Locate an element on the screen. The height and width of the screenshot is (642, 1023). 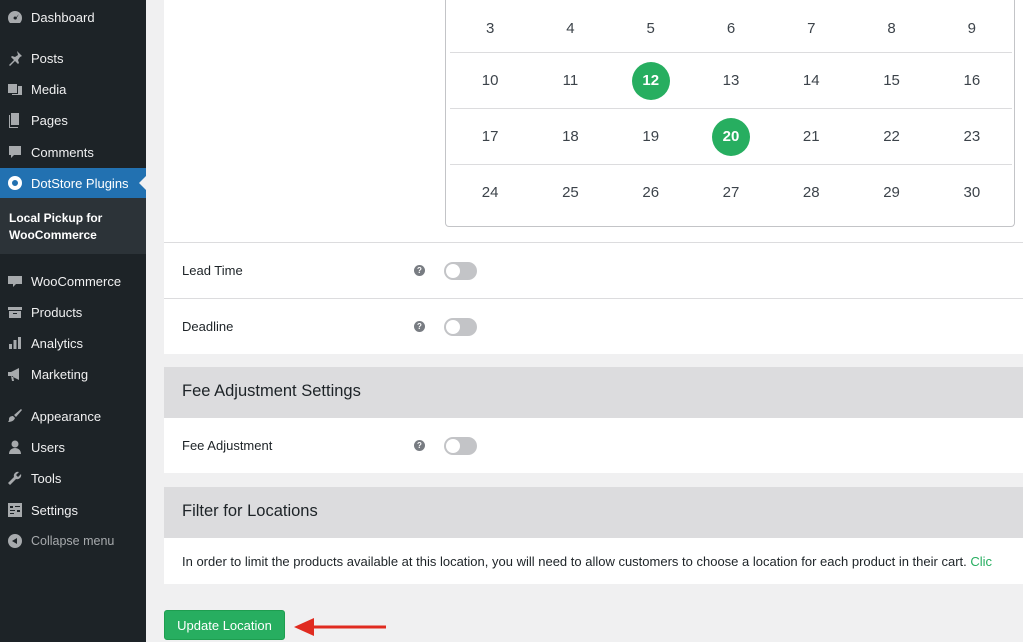
sidebar-submenu-local-pickup: Local Pickup for WooCommerce is located at coordinates (73, 226).